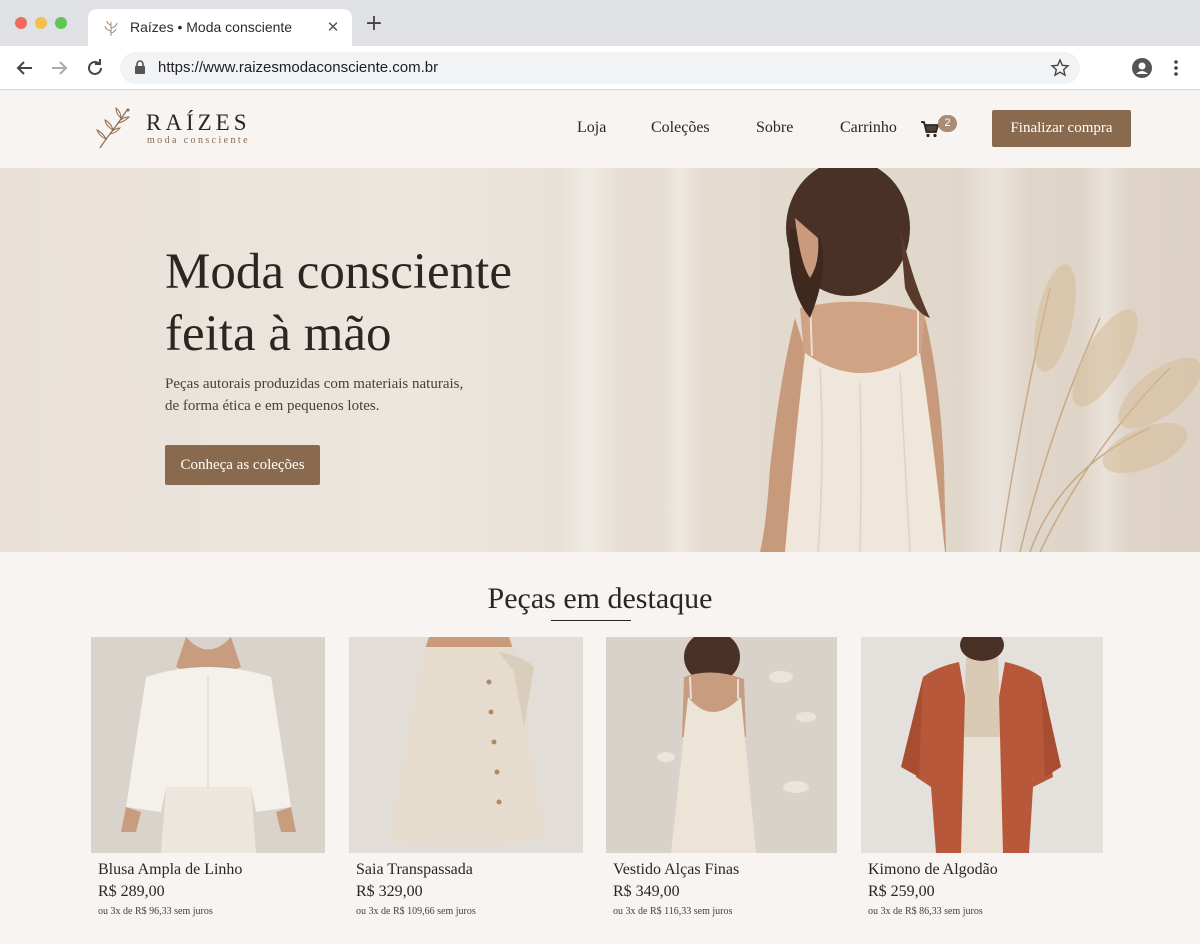  What do you see at coordinates (1061, 128) in the screenshot?
I see `checkout-button: Finalizar compra` at bounding box center [1061, 128].